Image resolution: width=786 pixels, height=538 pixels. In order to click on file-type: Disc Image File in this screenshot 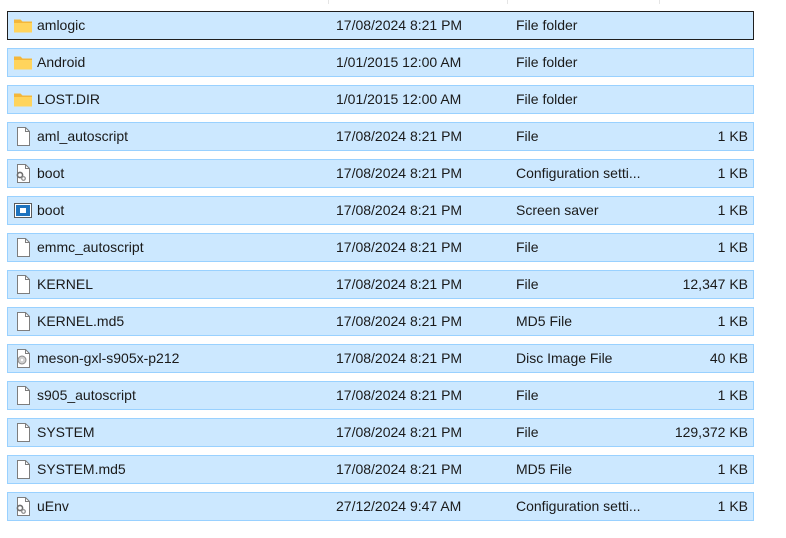, I will do `click(564, 358)`.